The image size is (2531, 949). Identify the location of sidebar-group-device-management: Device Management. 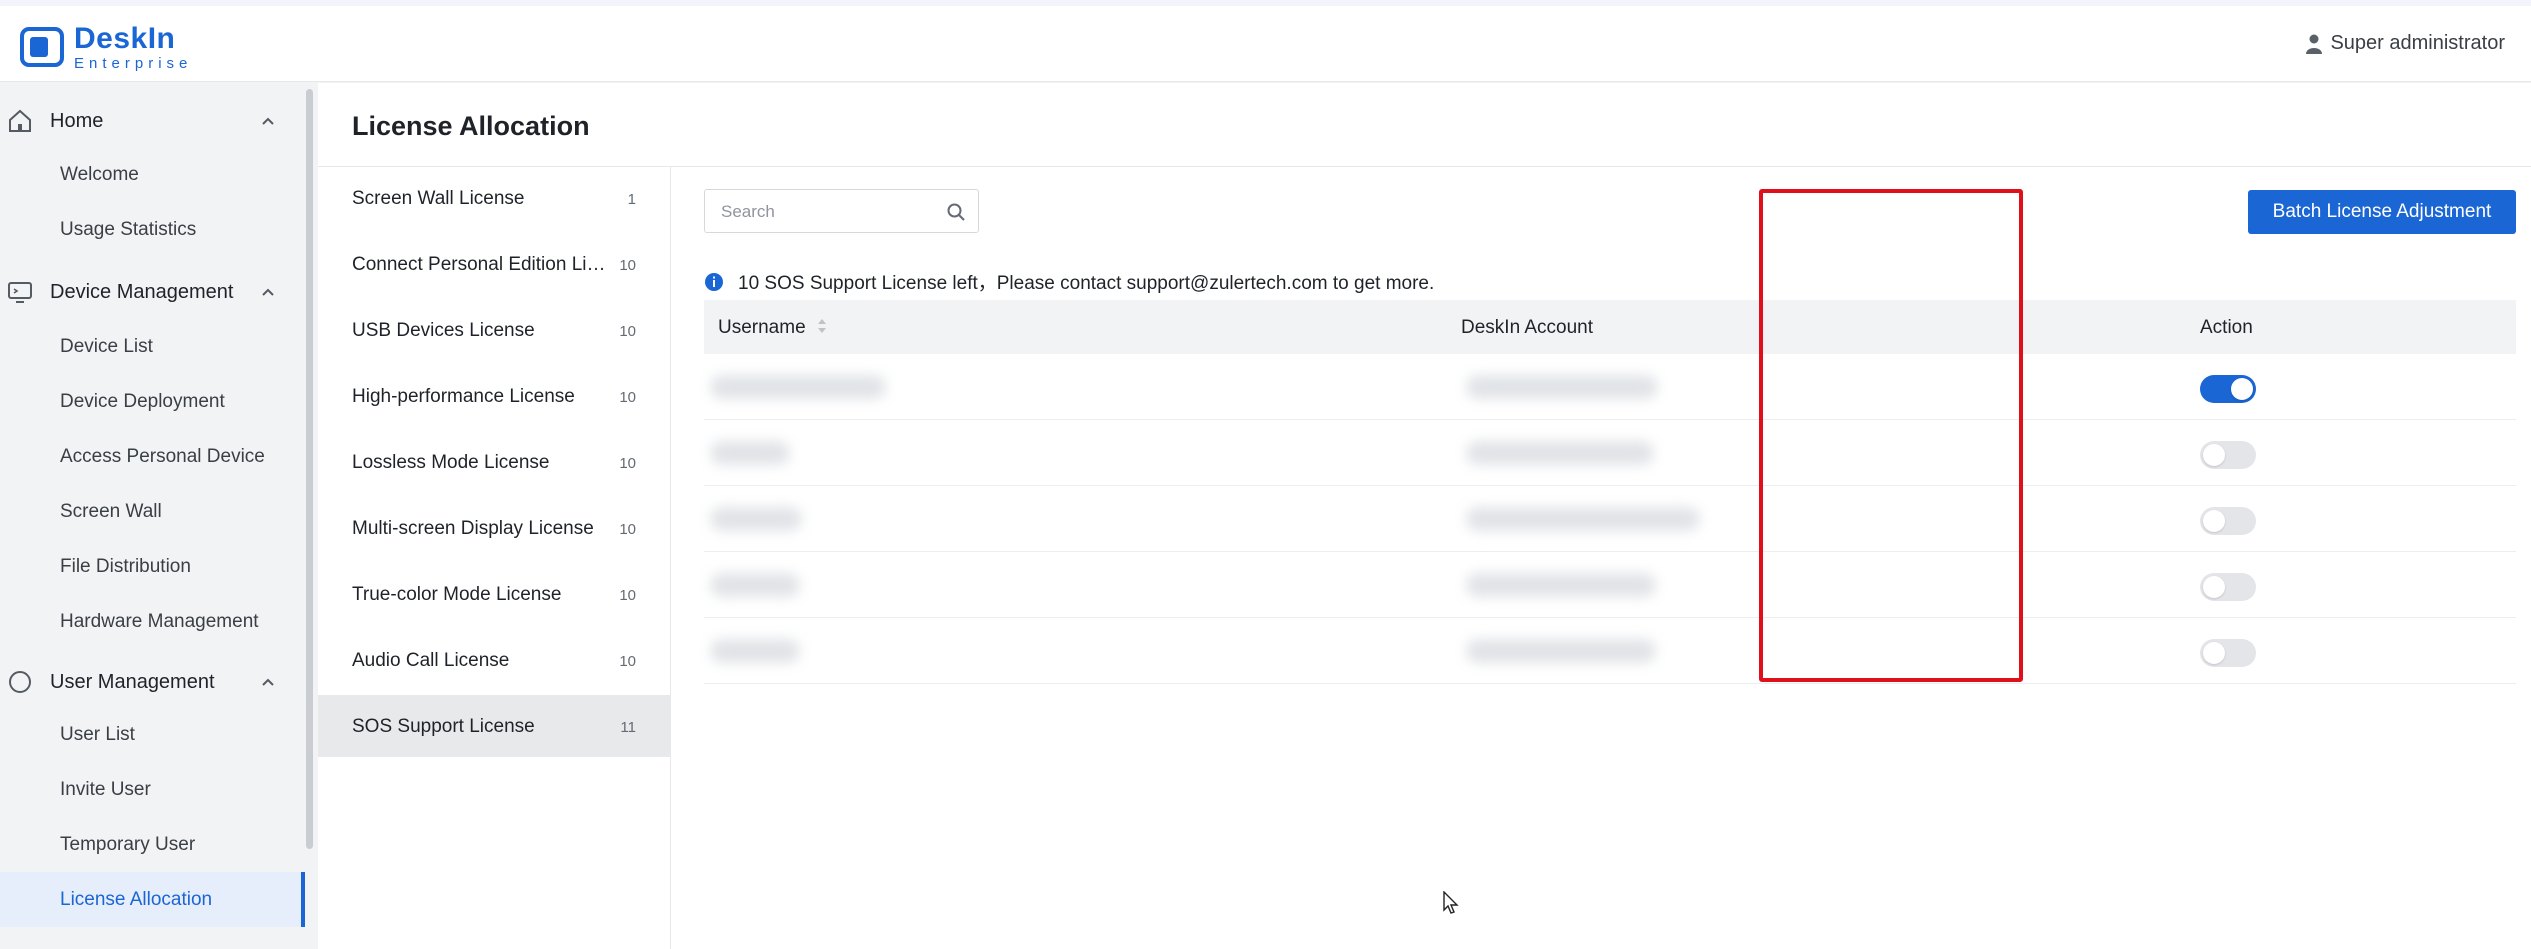
(150, 292).